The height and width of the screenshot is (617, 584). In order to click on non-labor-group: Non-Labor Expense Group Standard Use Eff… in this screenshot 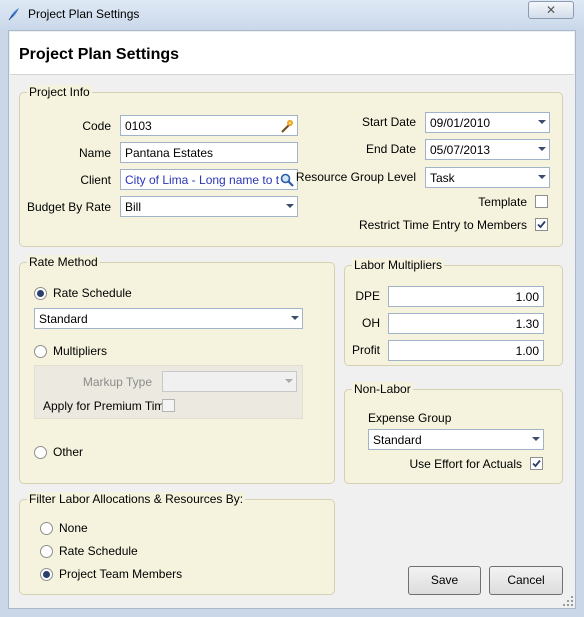, I will do `click(453, 433)`.